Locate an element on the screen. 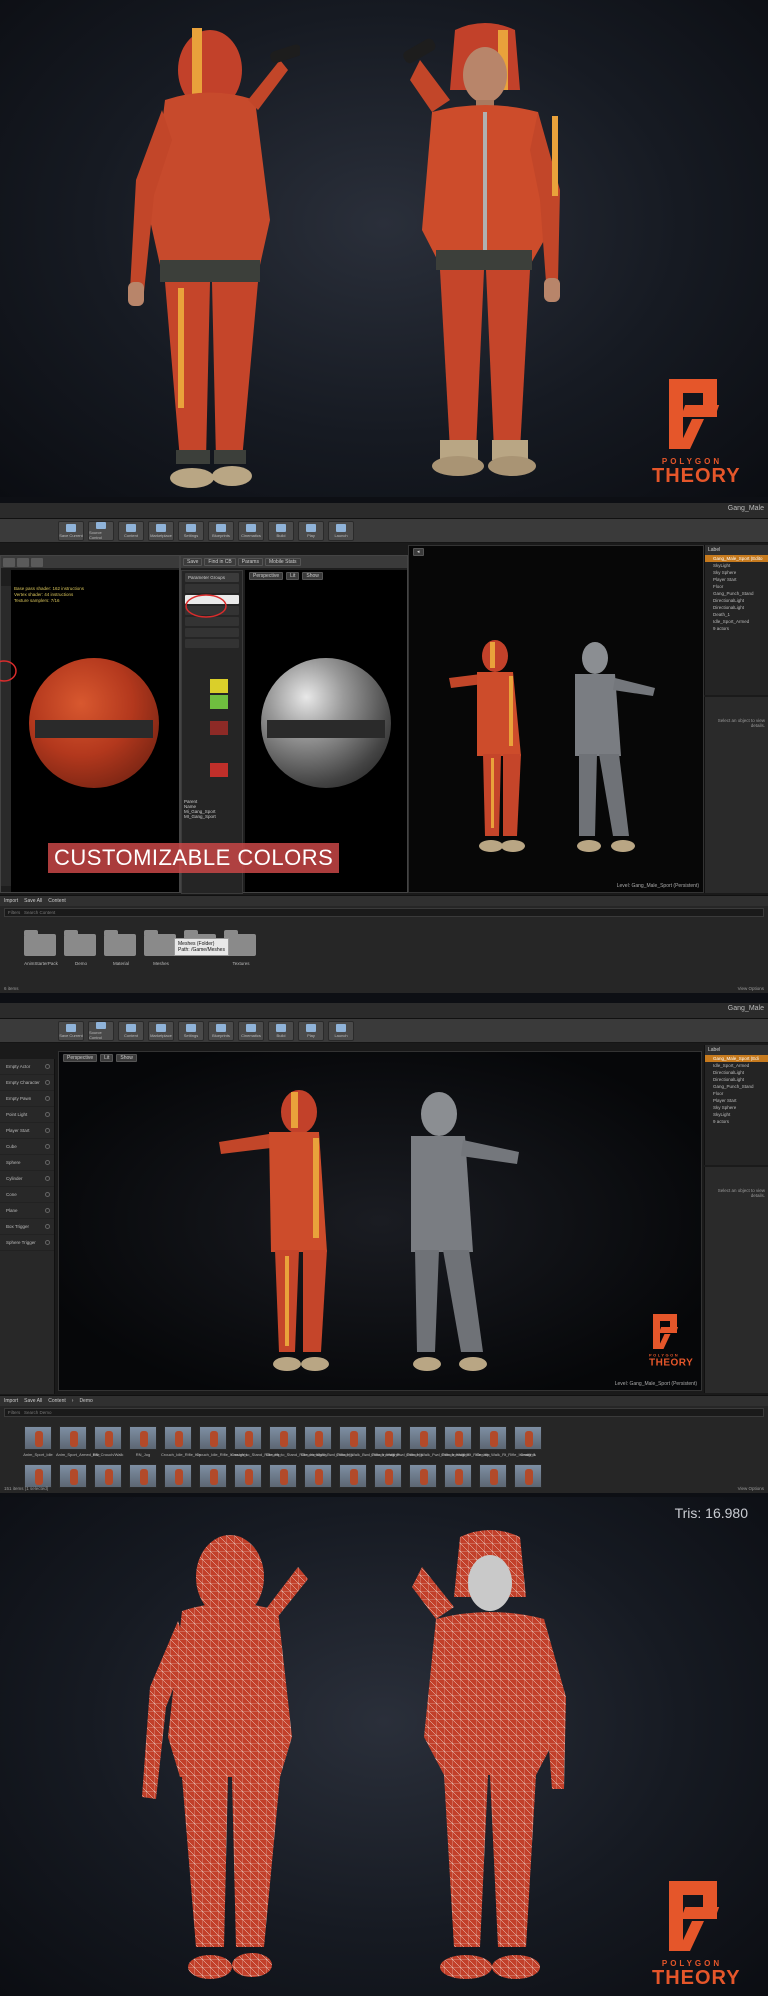 Image resolution: width=768 pixels, height=1996 pixels. path-content: Content is located at coordinates (57, 901).